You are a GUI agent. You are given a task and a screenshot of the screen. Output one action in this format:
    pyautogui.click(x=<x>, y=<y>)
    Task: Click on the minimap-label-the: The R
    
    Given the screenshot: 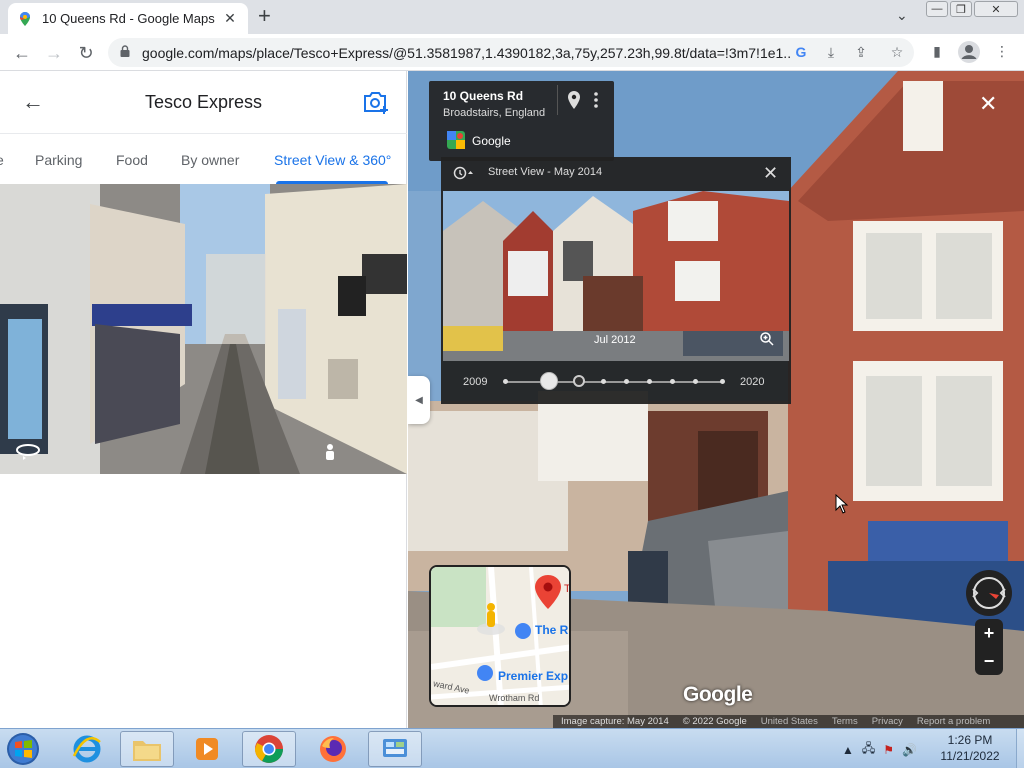 What is the action you would take?
    pyautogui.click(x=552, y=630)
    